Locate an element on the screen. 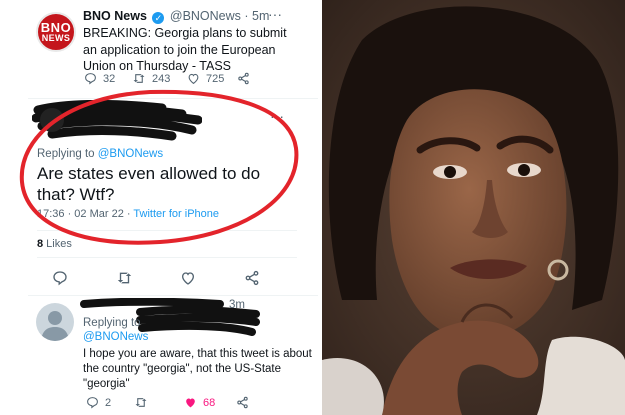 The height and width of the screenshot is (415, 625). reply-button is located at coordinates (84, 278).